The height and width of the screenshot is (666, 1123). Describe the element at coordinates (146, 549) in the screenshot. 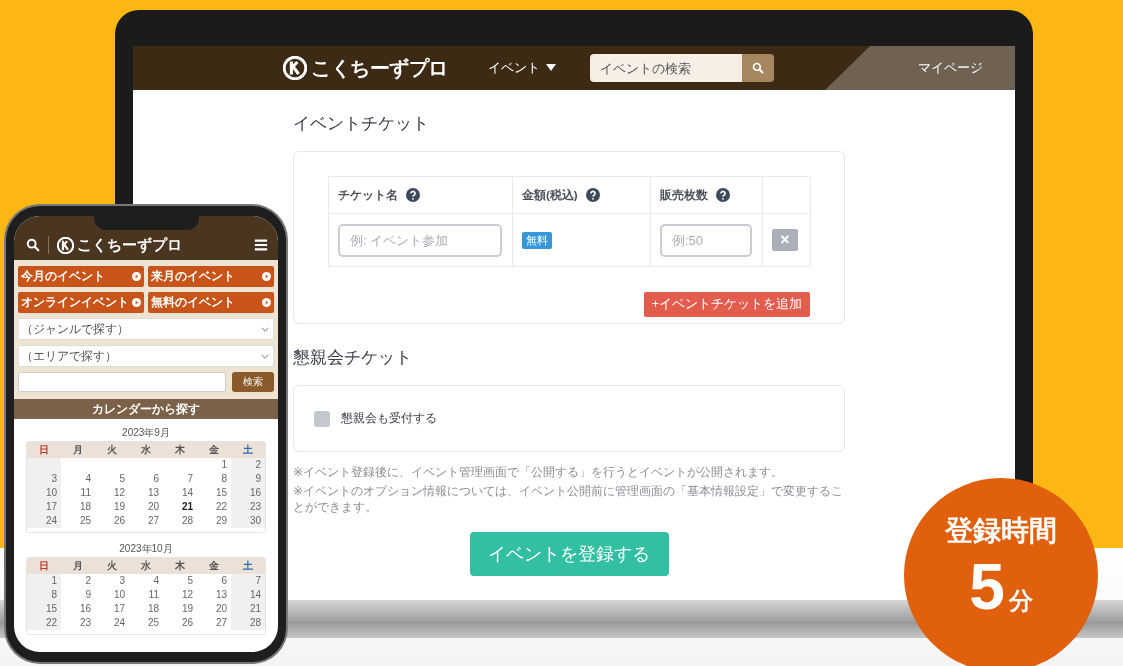

I see `calendar-title: 2023年10月` at that location.